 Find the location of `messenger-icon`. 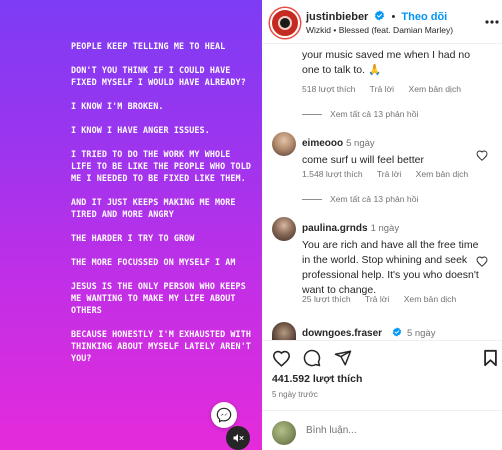

messenger-icon is located at coordinates (224, 415).